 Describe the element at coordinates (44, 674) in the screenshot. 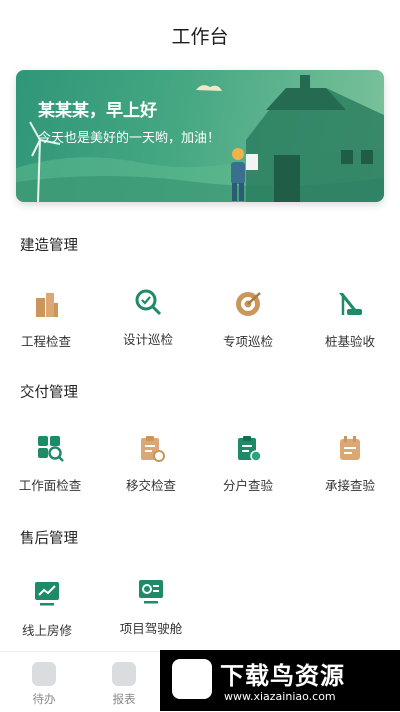

I see `todo-icon` at that location.